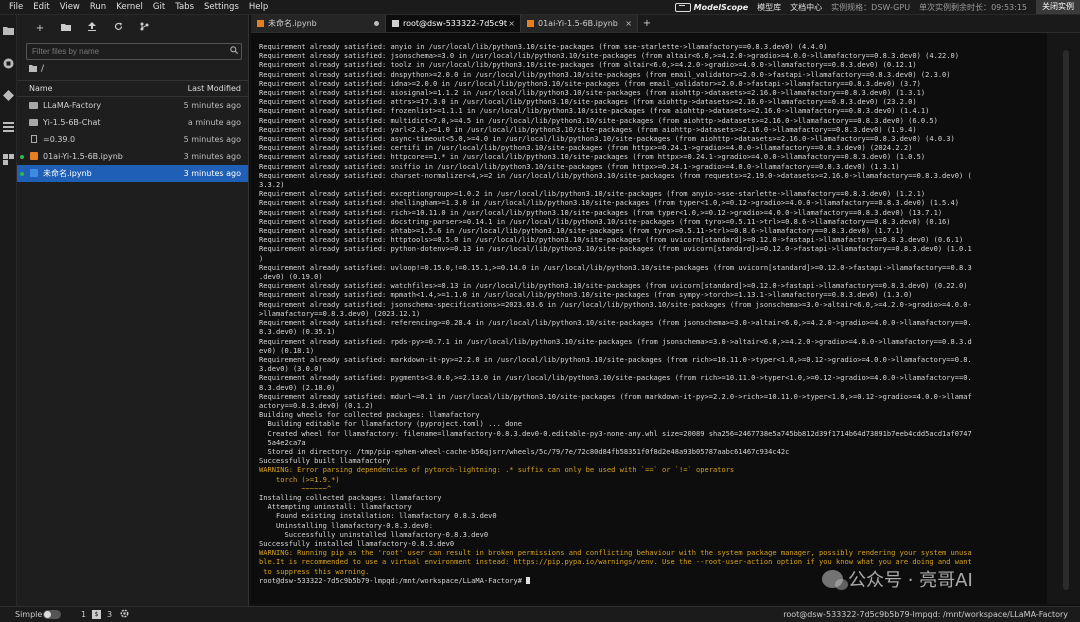 The height and width of the screenshot is (622, 1080). Describe the element at coordinates (258, 7) in the screenshot. I see `menu-help: Help` at that location.